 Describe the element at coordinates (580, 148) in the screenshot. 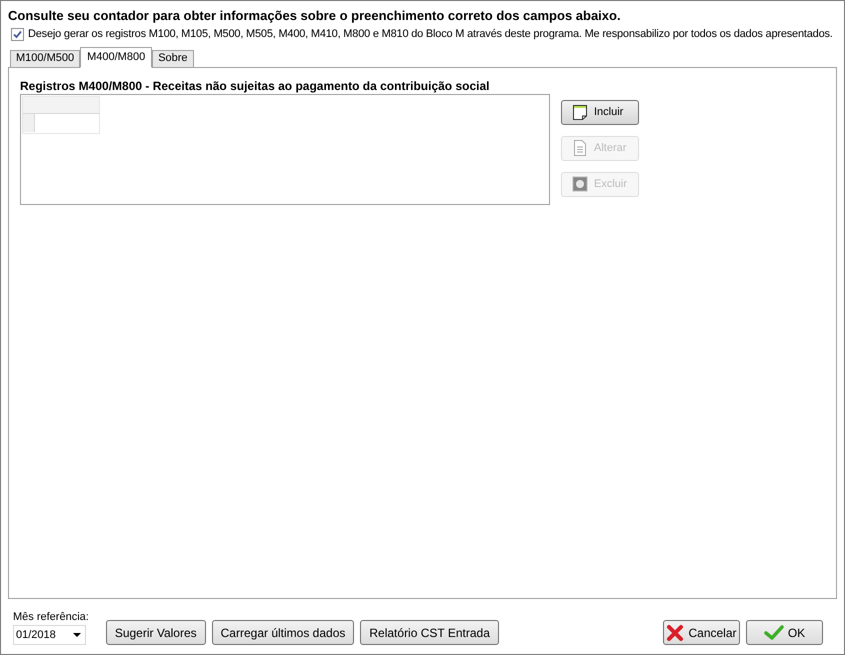

I see `document-icon` at that location.